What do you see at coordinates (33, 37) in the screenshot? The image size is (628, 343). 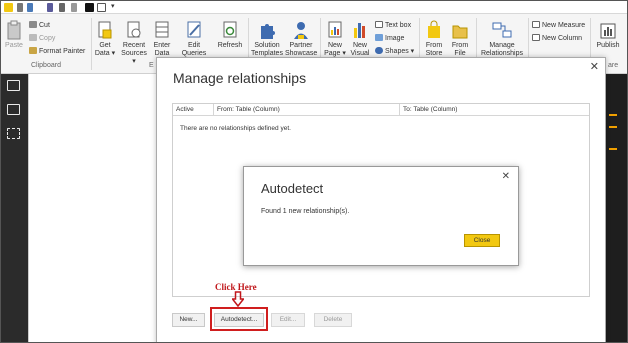 I see `copy-small-icon` at bounding box center [33, 37].